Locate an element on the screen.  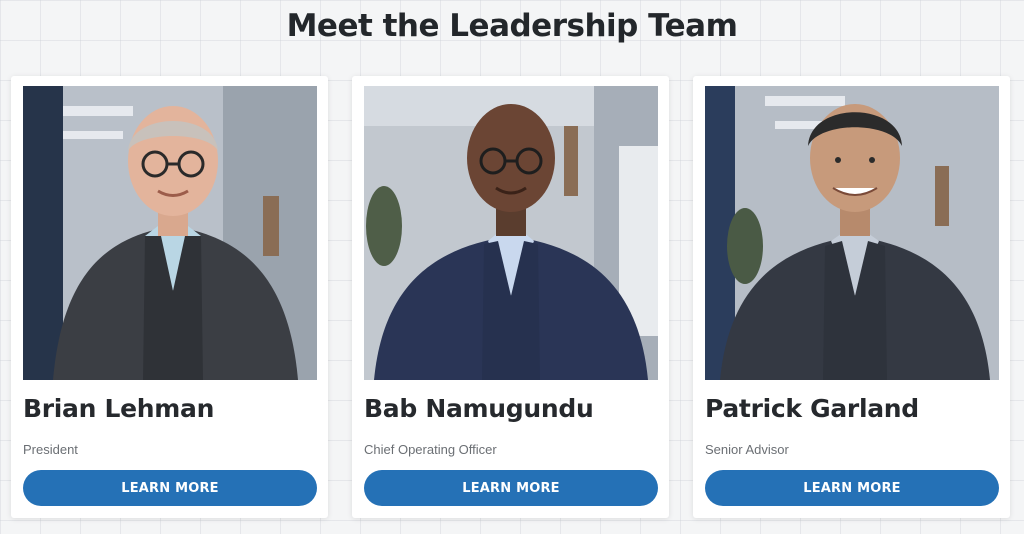
member-title: President is located at coordinates (50, 449).